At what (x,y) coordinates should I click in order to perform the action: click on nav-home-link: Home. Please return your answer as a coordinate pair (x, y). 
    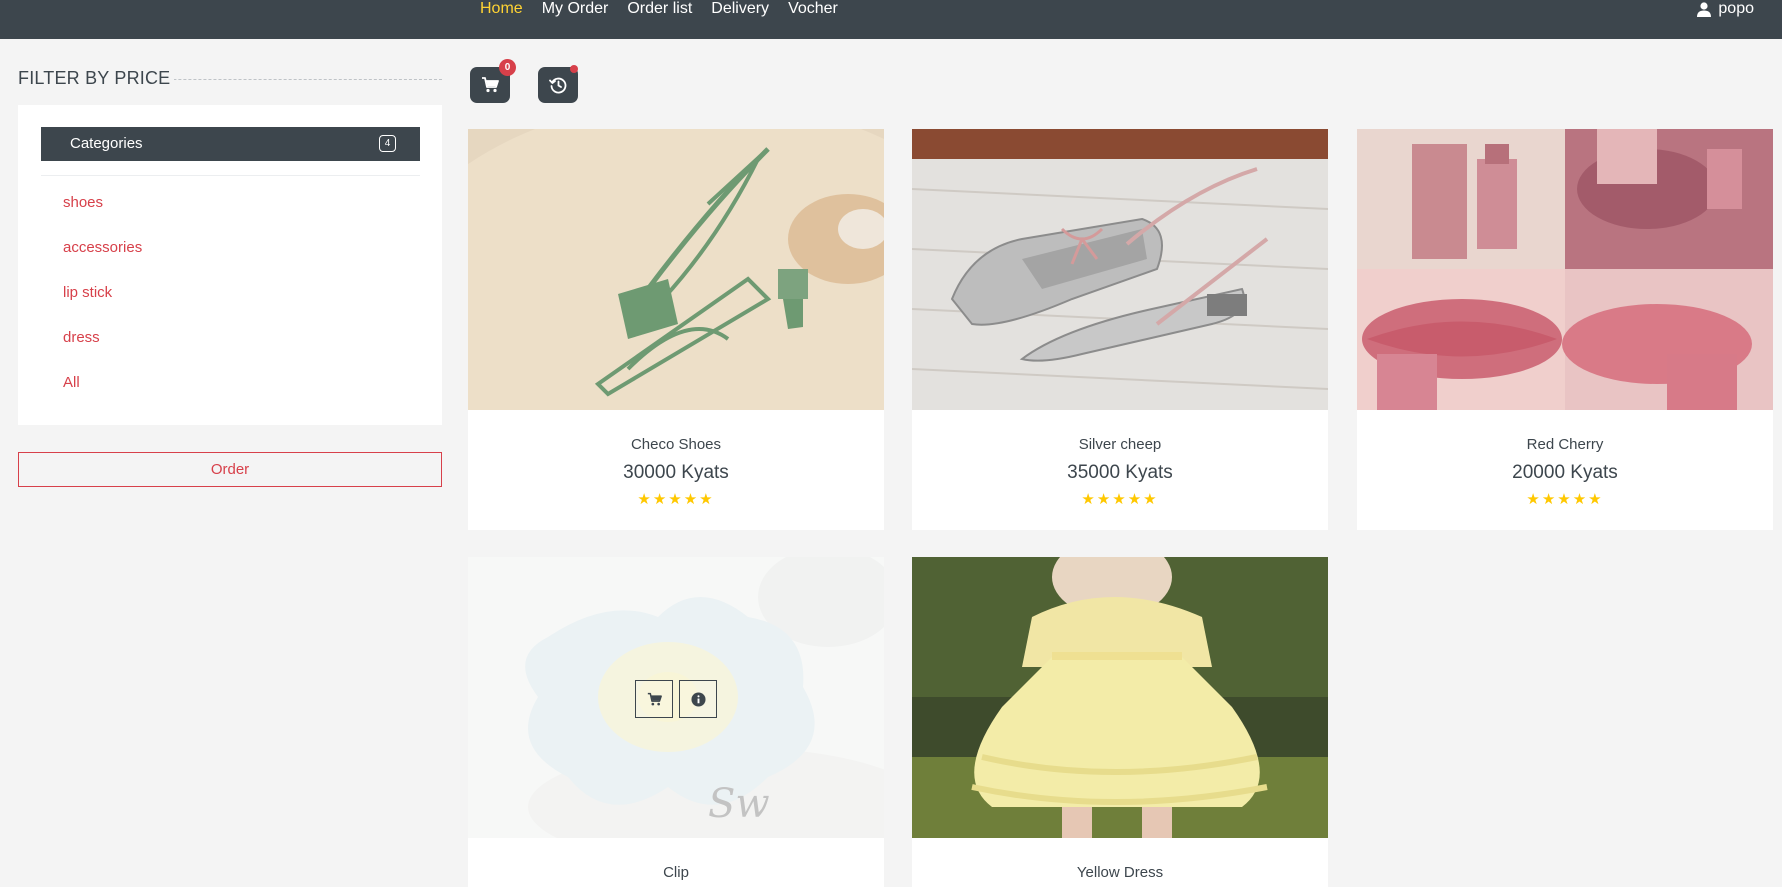
    Looking at the image, I should click on (501, 9).